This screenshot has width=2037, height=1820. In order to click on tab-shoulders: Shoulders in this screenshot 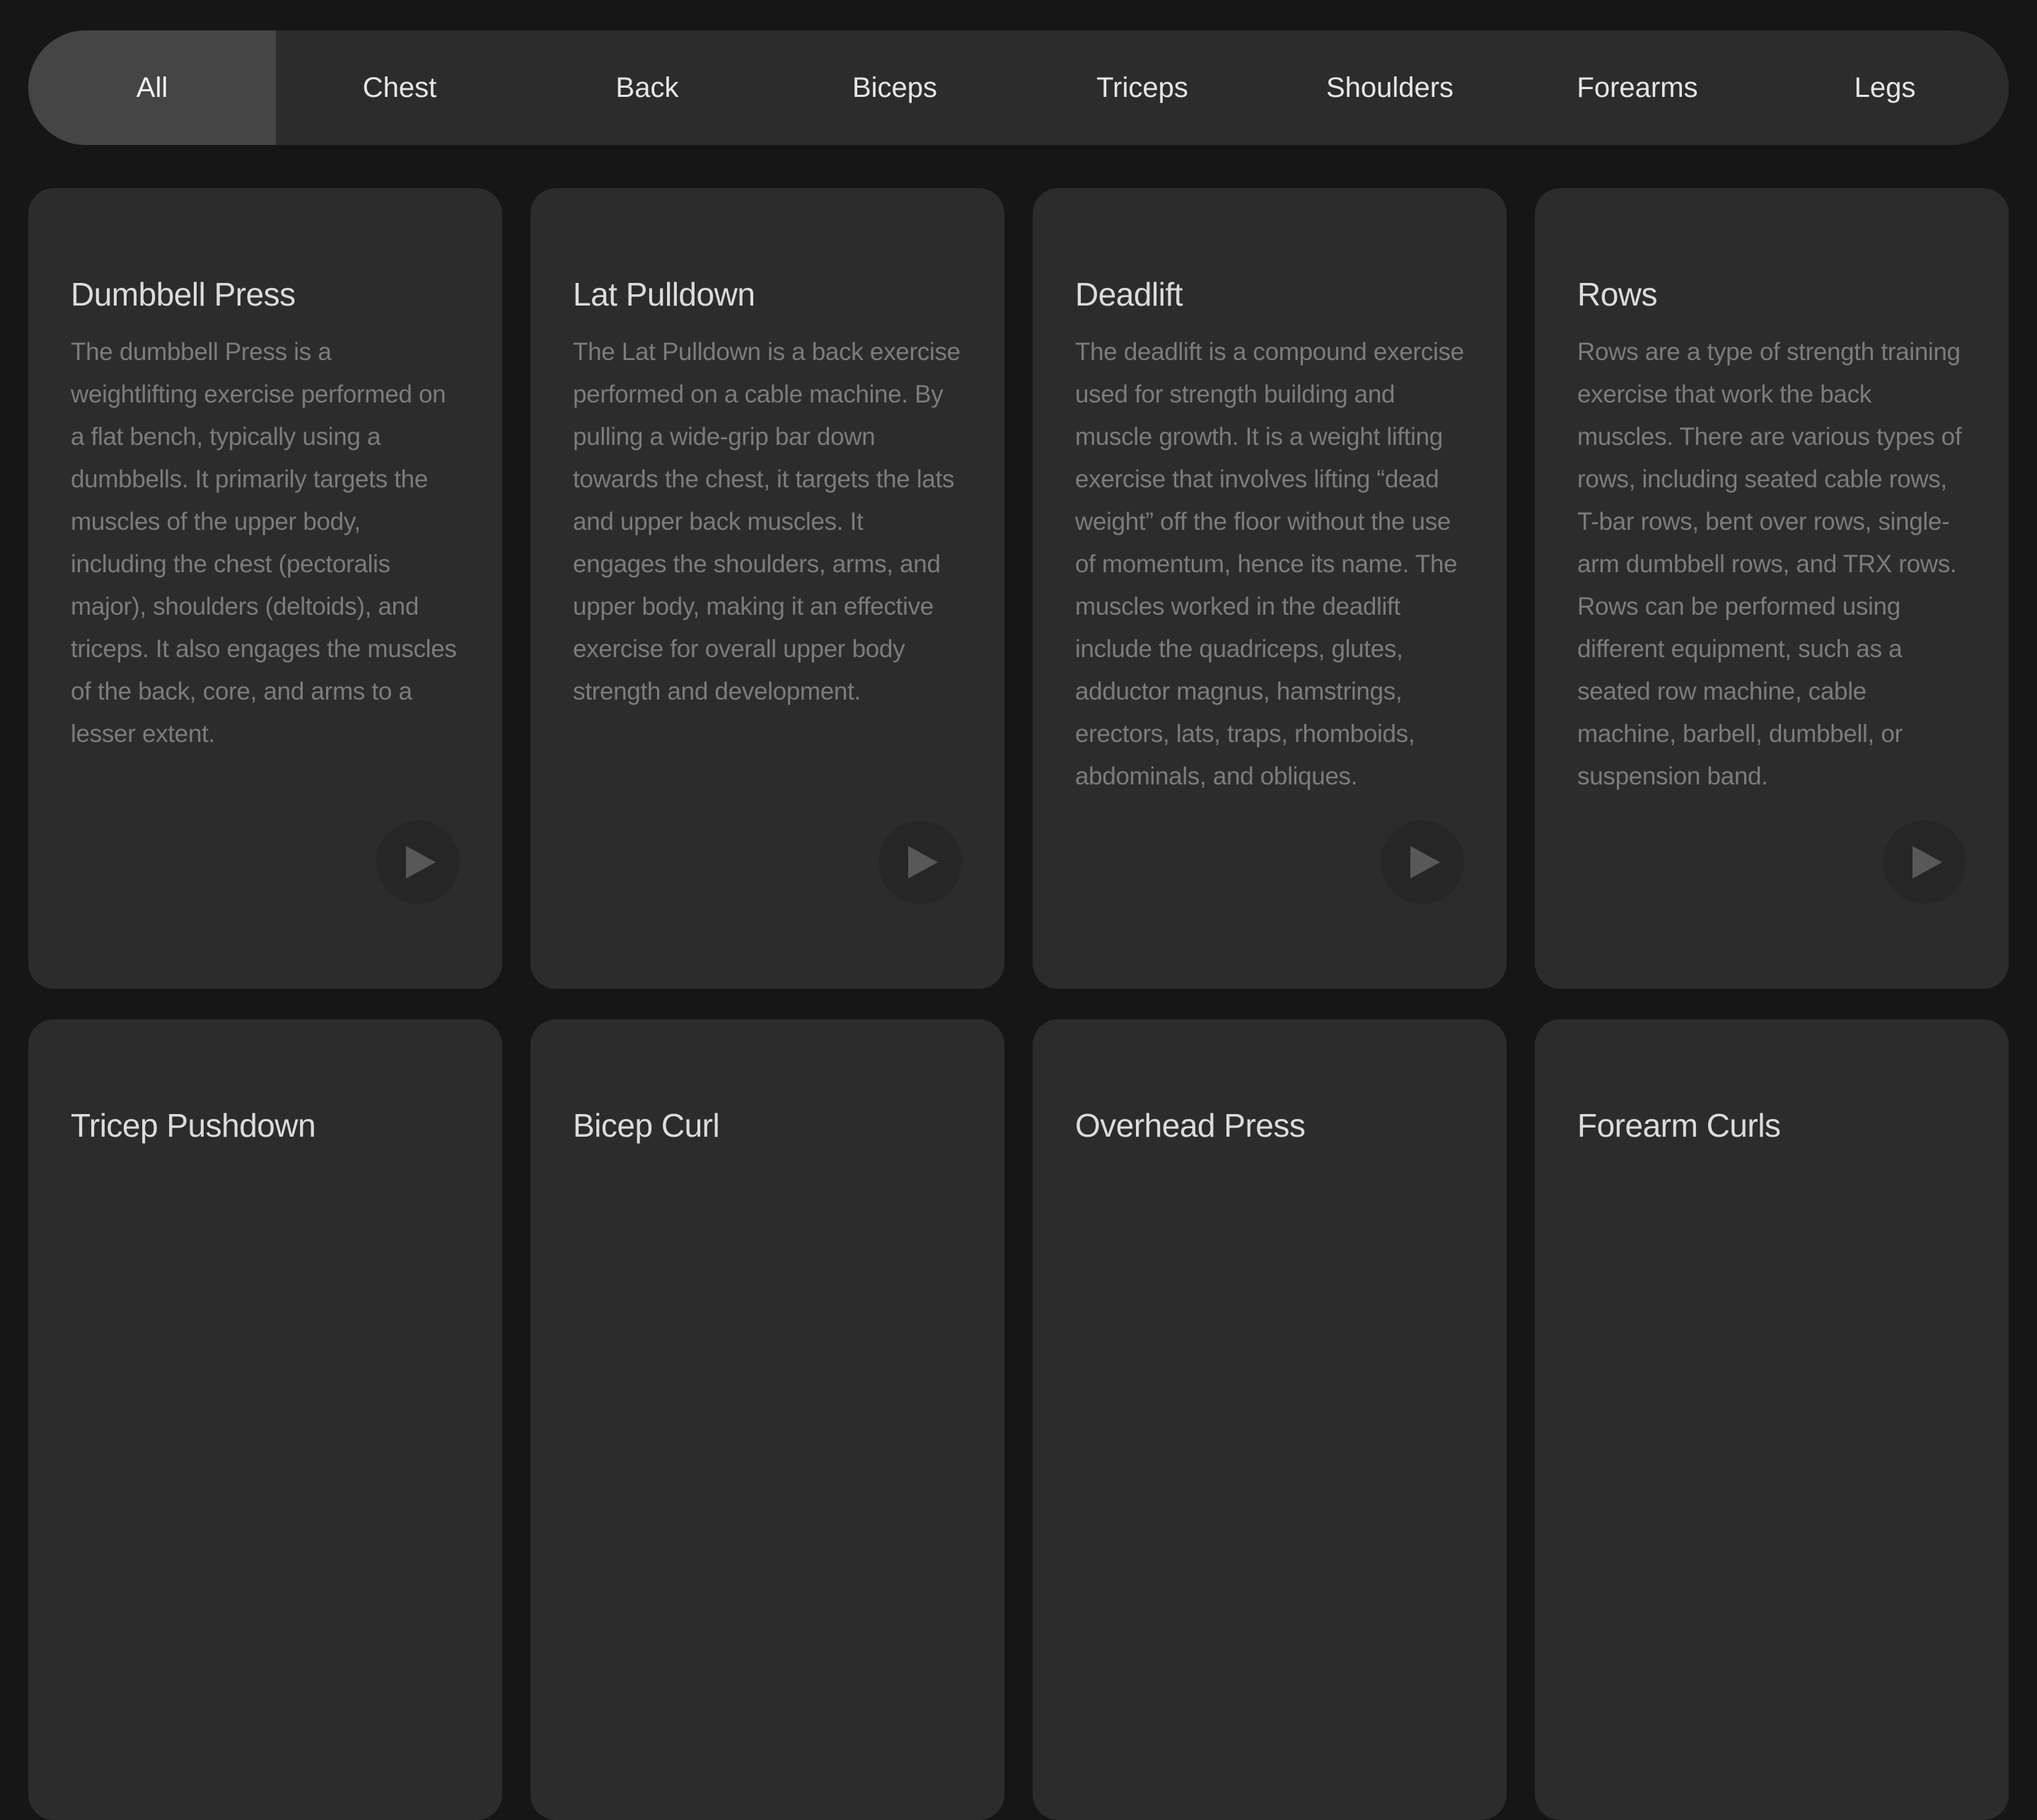, I will do `click(1390, 87)`.